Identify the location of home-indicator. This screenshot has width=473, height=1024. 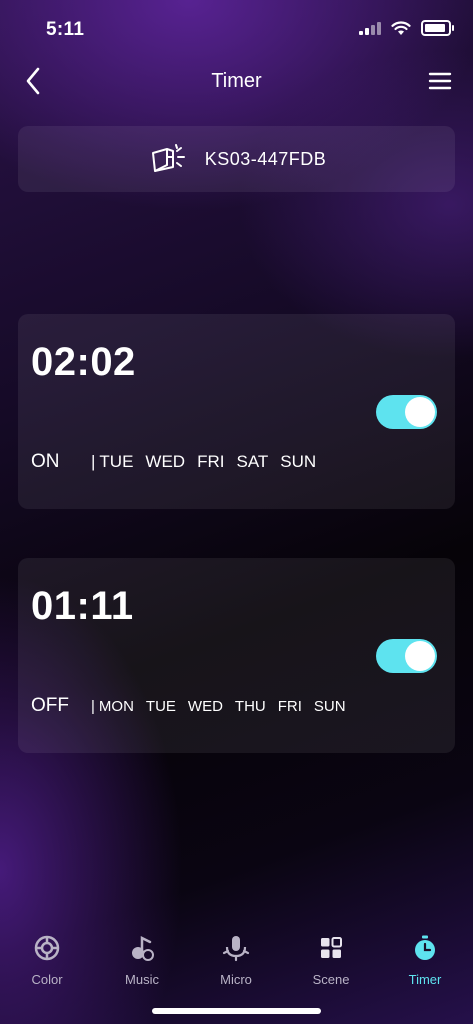
(236, 1011).